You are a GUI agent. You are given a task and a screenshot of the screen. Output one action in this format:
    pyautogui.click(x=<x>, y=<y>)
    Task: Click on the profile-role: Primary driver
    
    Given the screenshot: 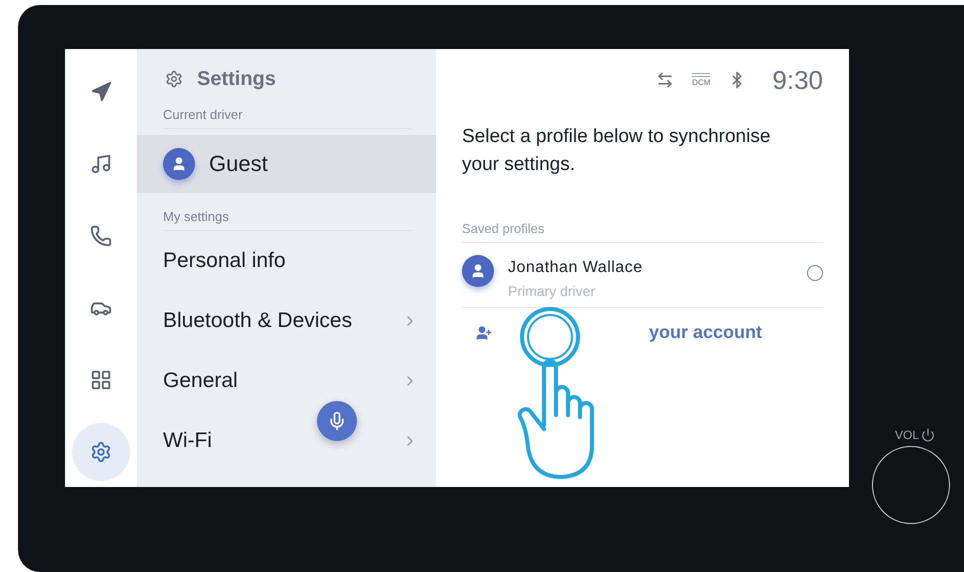 What is the action you would take?
    pyautogui.click(x=552, y=291)
    